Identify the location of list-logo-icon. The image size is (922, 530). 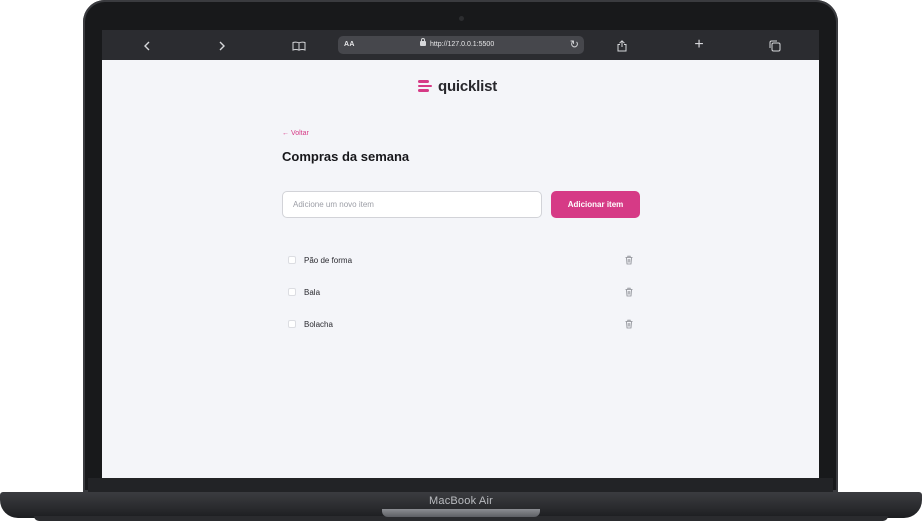
(426, 86).